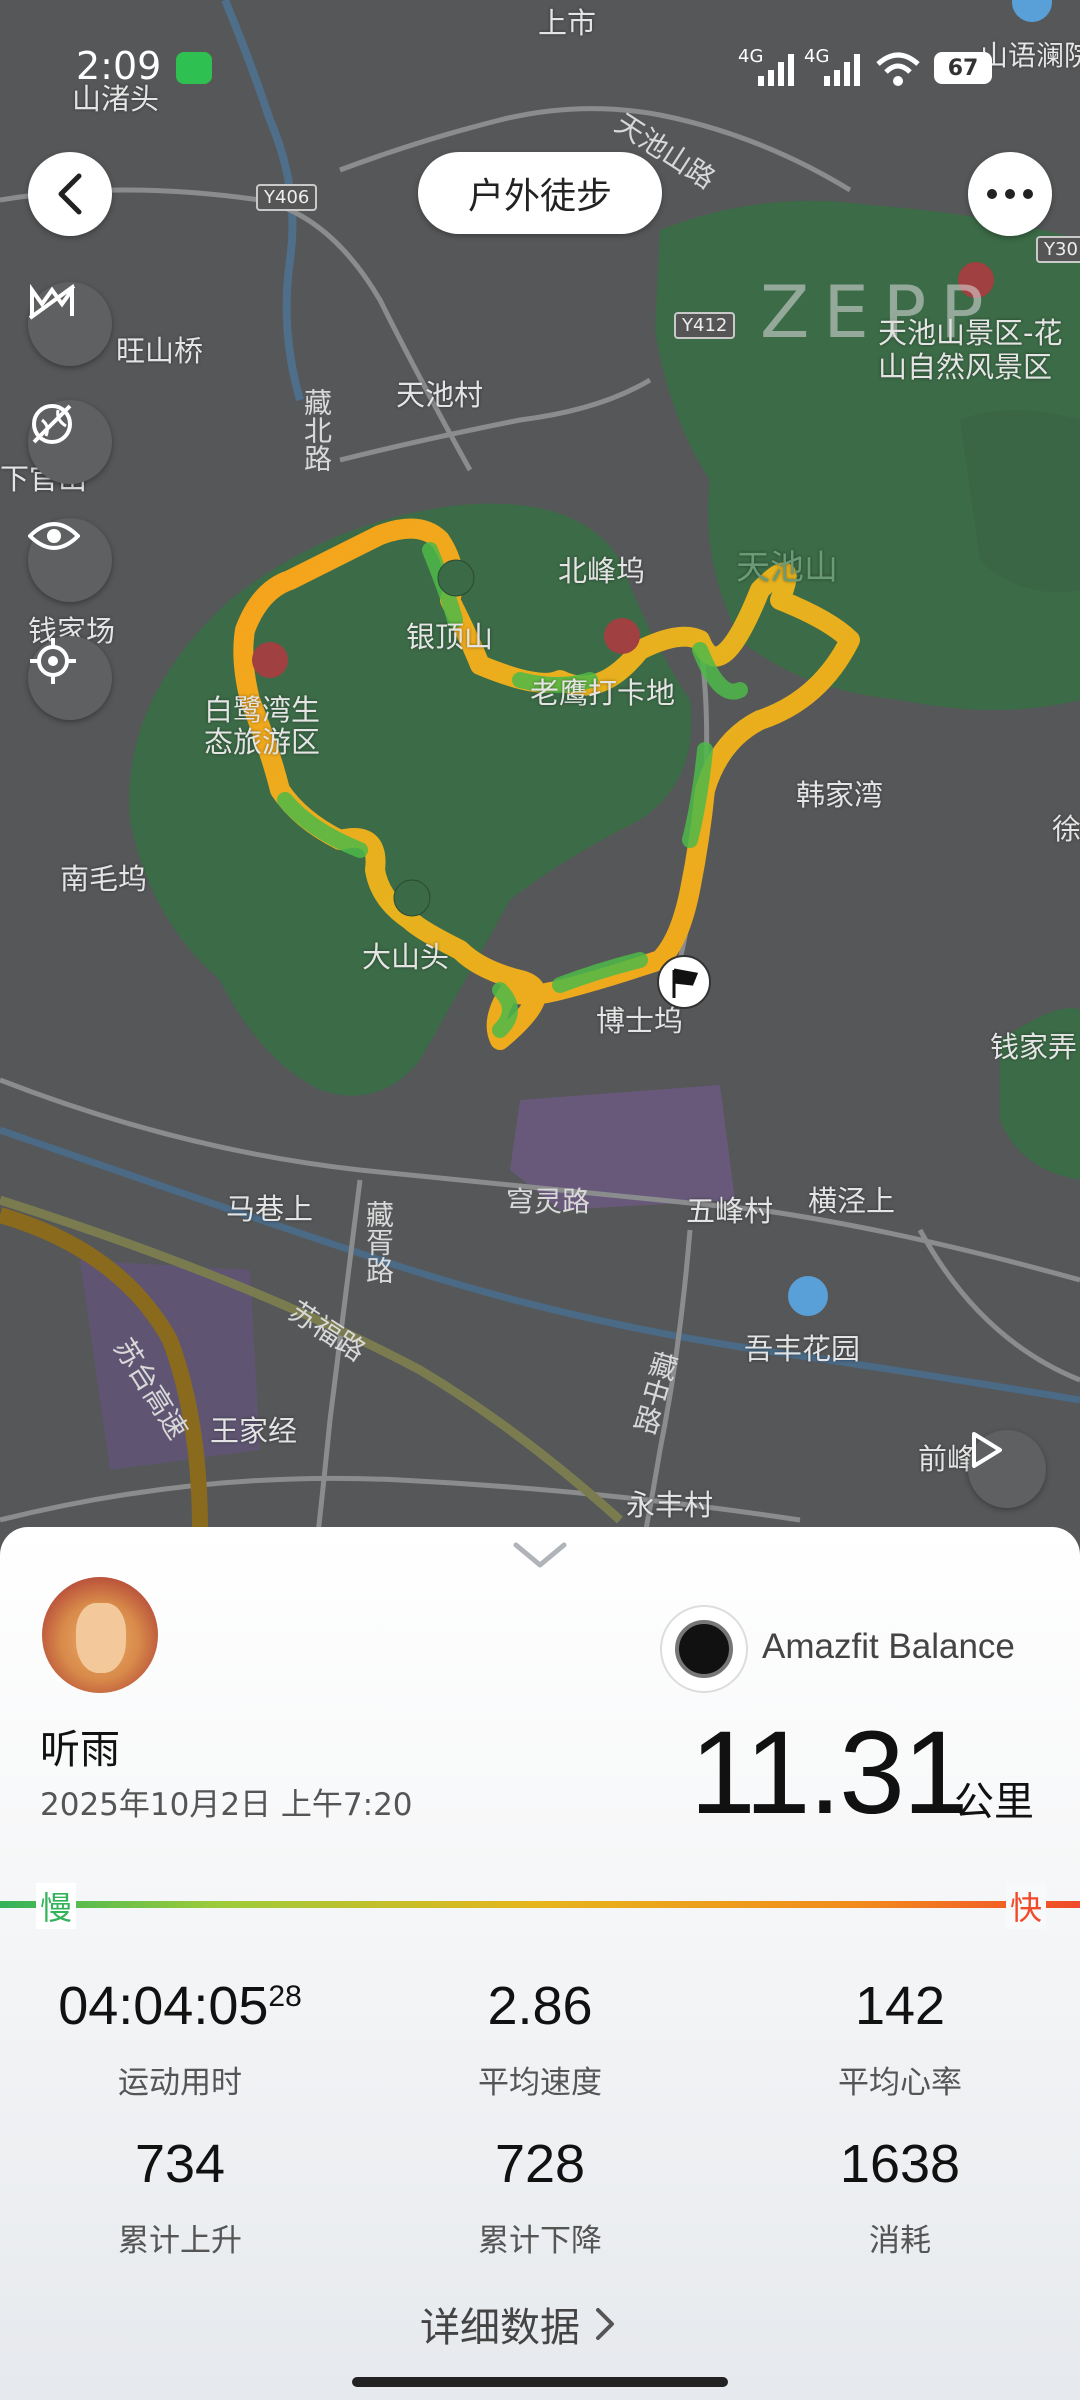 This screenshot has height=2400, width=1080. Describe the element at coordinates (704, 1649) in the screenshot. I see `watch-icon` at that location.